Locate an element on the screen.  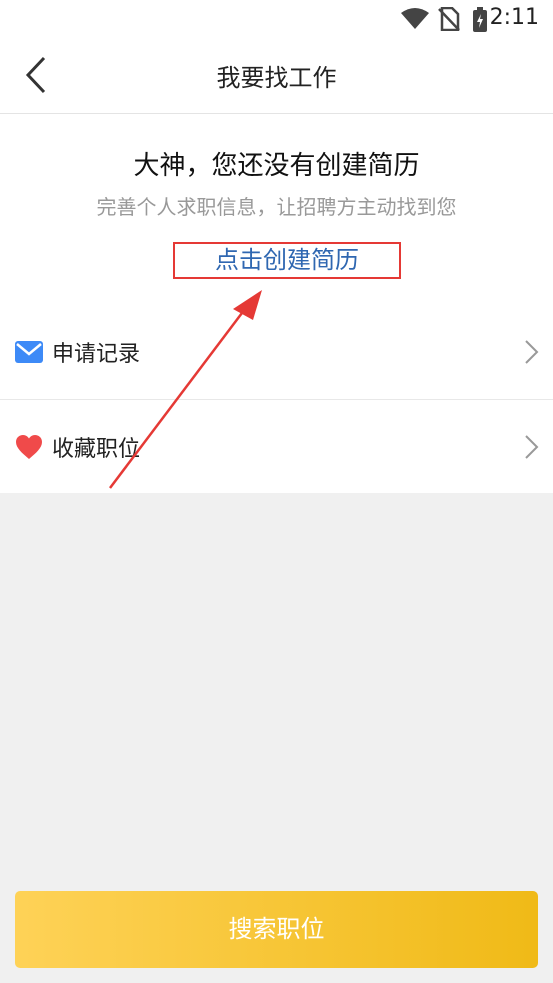
menu-item-label: 申请记录 is located at coordinates (96, 354).